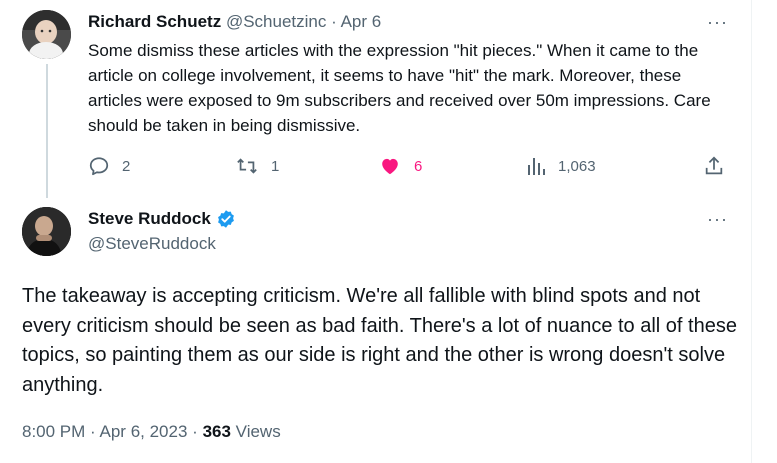 This screenshot has width=777, height=463. What do you see at coordinates (126, 166) in the screenshot?
I see `reply-count: 2` at bounding box center [126, 166].